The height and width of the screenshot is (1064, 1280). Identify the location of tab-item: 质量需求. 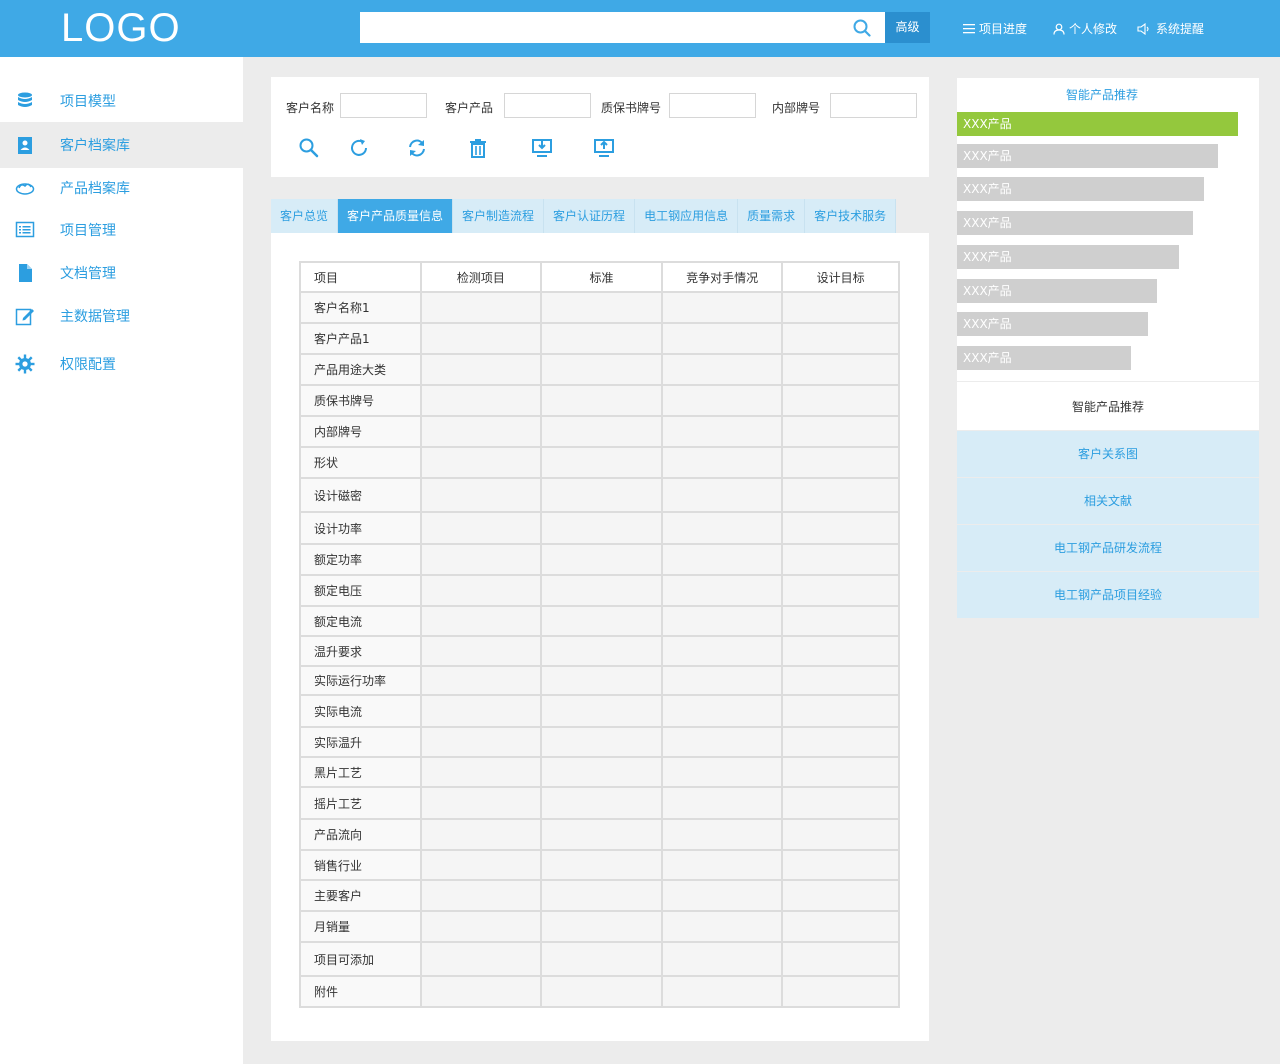
(772, 216).